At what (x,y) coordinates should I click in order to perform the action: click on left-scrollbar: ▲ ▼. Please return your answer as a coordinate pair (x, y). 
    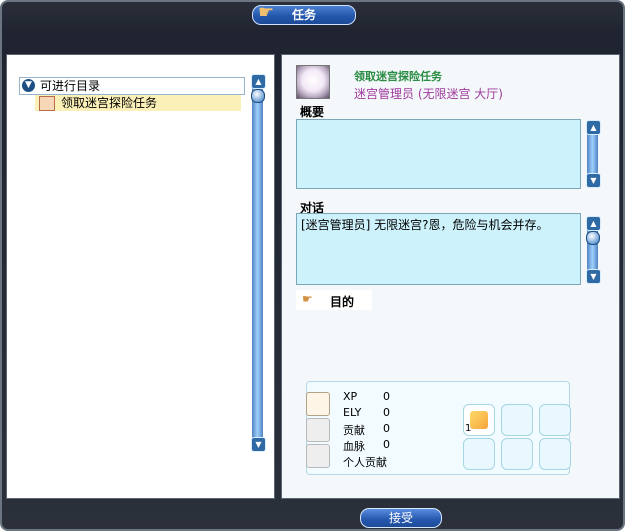
    Looking at the image, I should click on (258, 263).